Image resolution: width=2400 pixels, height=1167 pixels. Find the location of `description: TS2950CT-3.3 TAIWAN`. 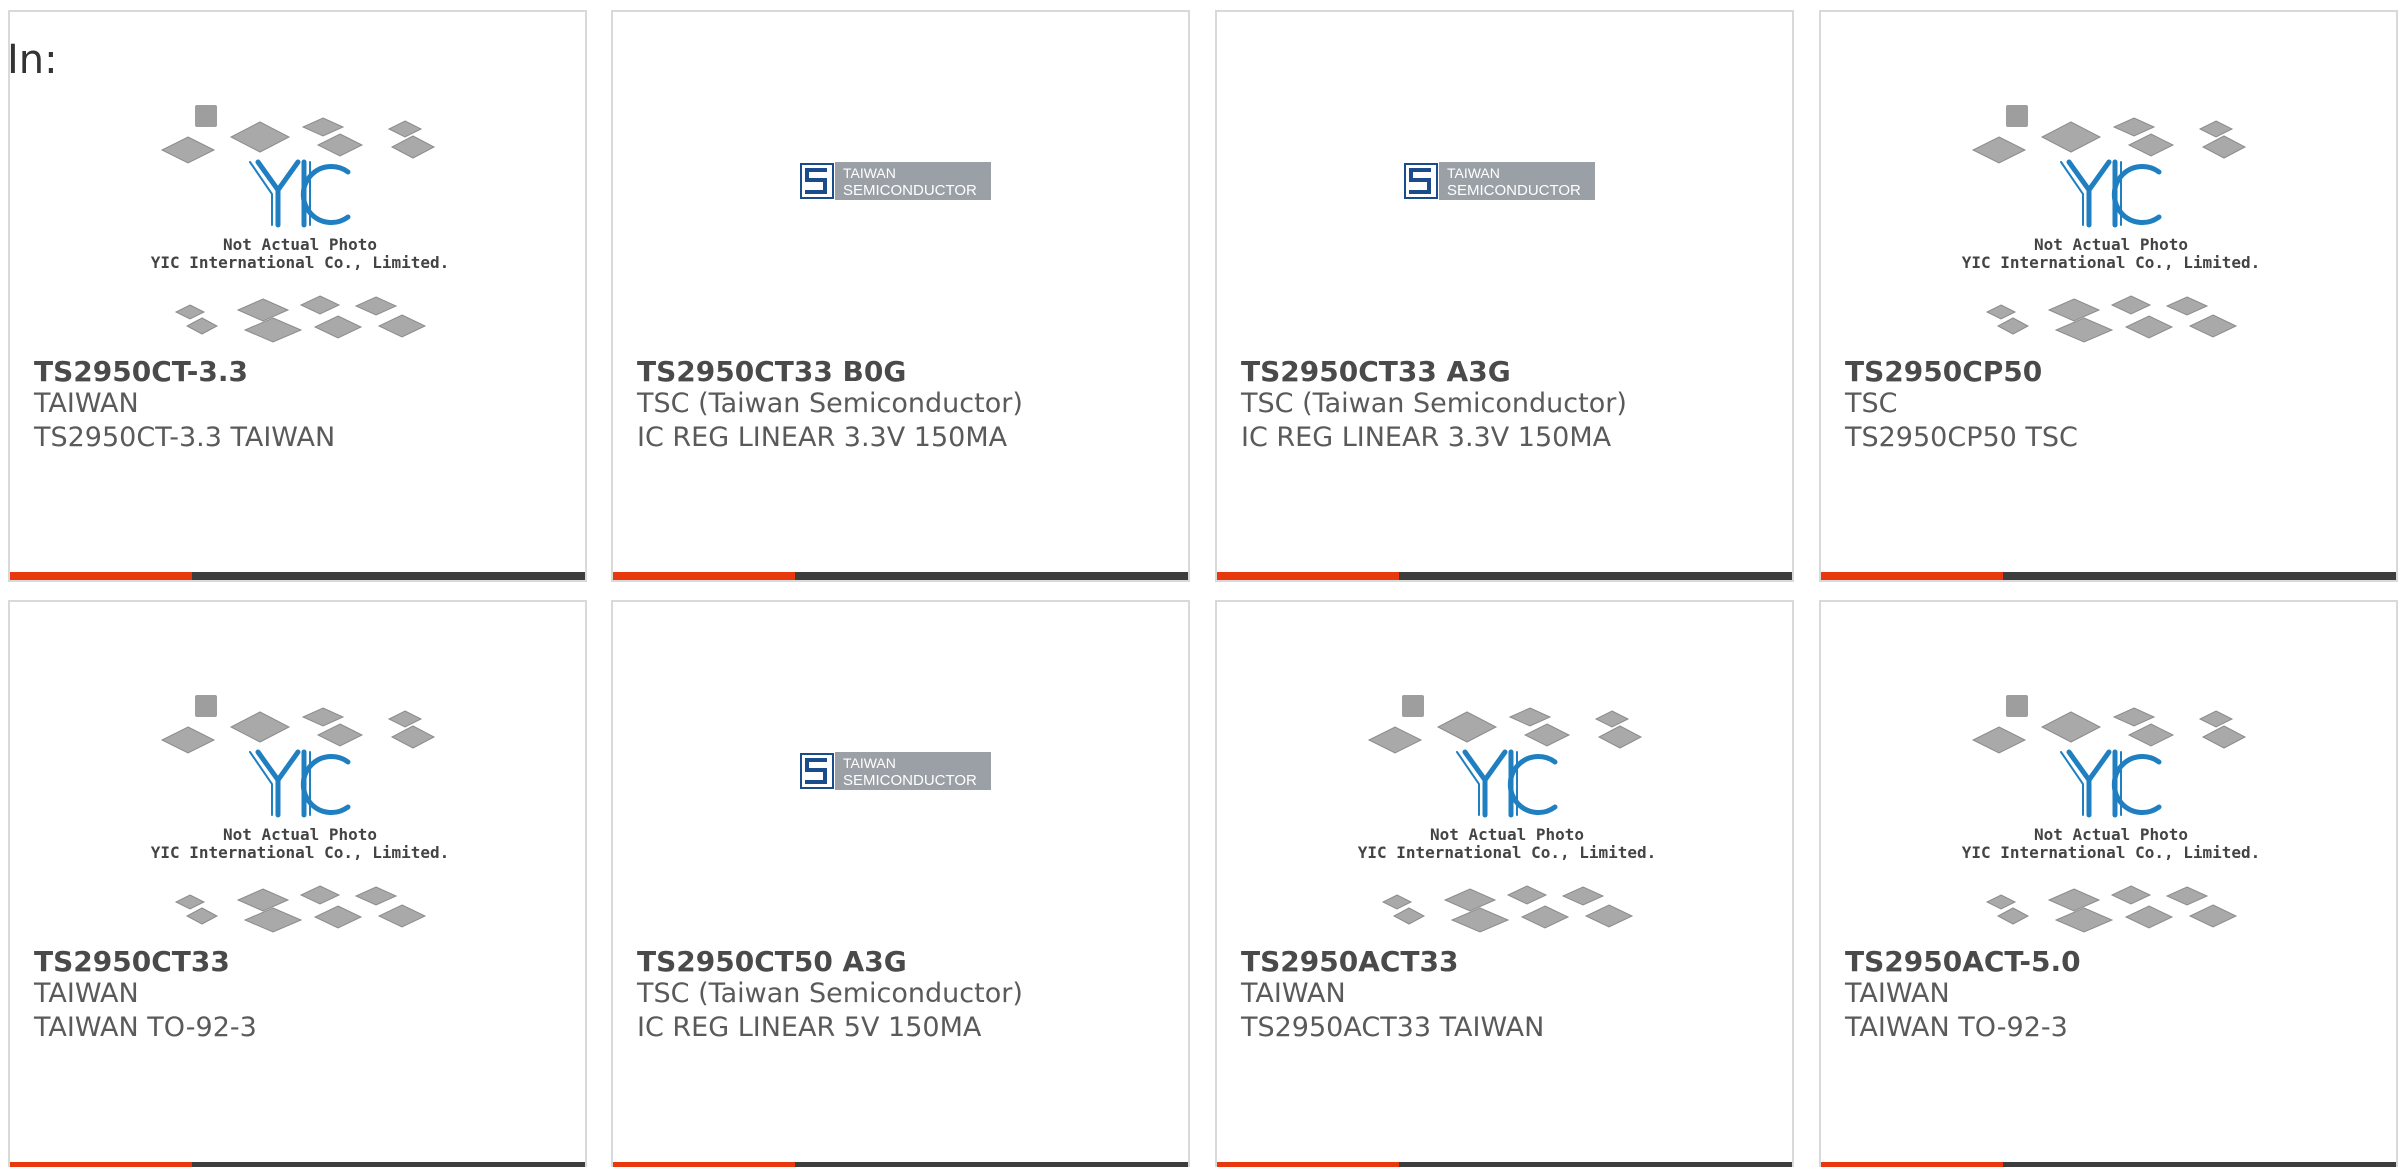

description: TS2950CT-3.3 TAIWAN is located at coordinates (185, 437).